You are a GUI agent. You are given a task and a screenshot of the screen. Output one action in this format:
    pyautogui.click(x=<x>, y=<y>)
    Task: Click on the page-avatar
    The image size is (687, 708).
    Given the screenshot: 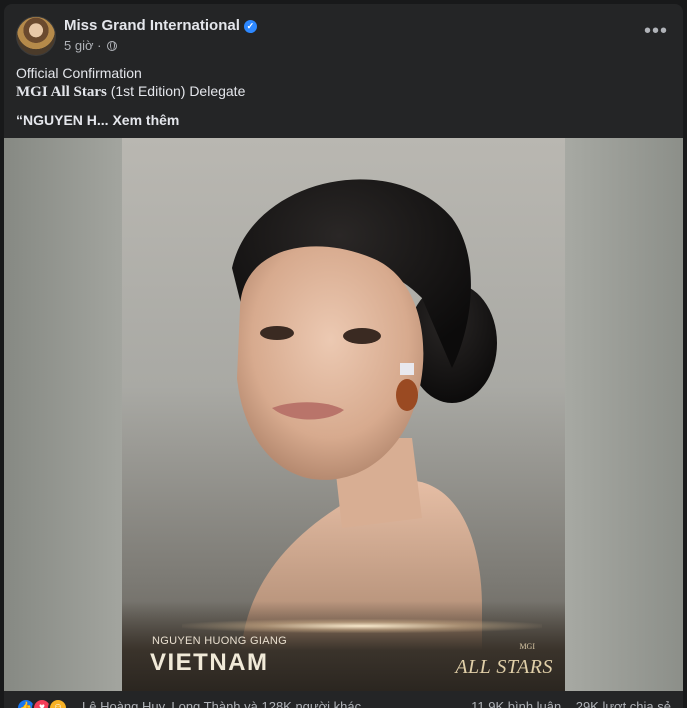 What is the action you would take?
    pyautogui.click(x=36, y=36)
    